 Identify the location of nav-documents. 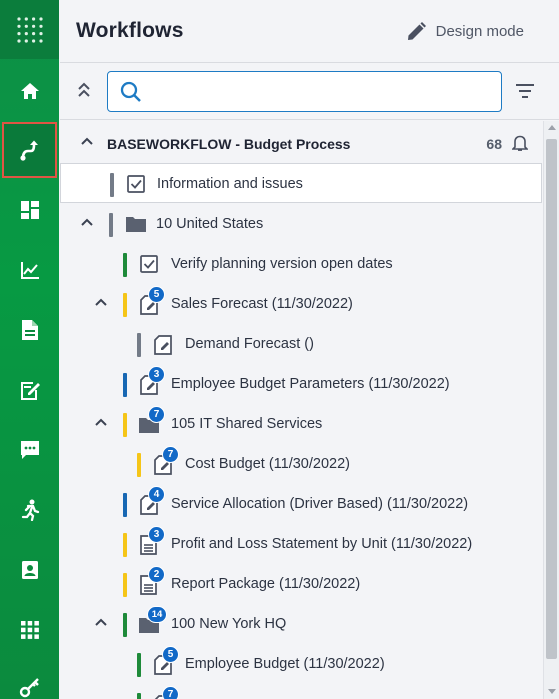
(29, 330).